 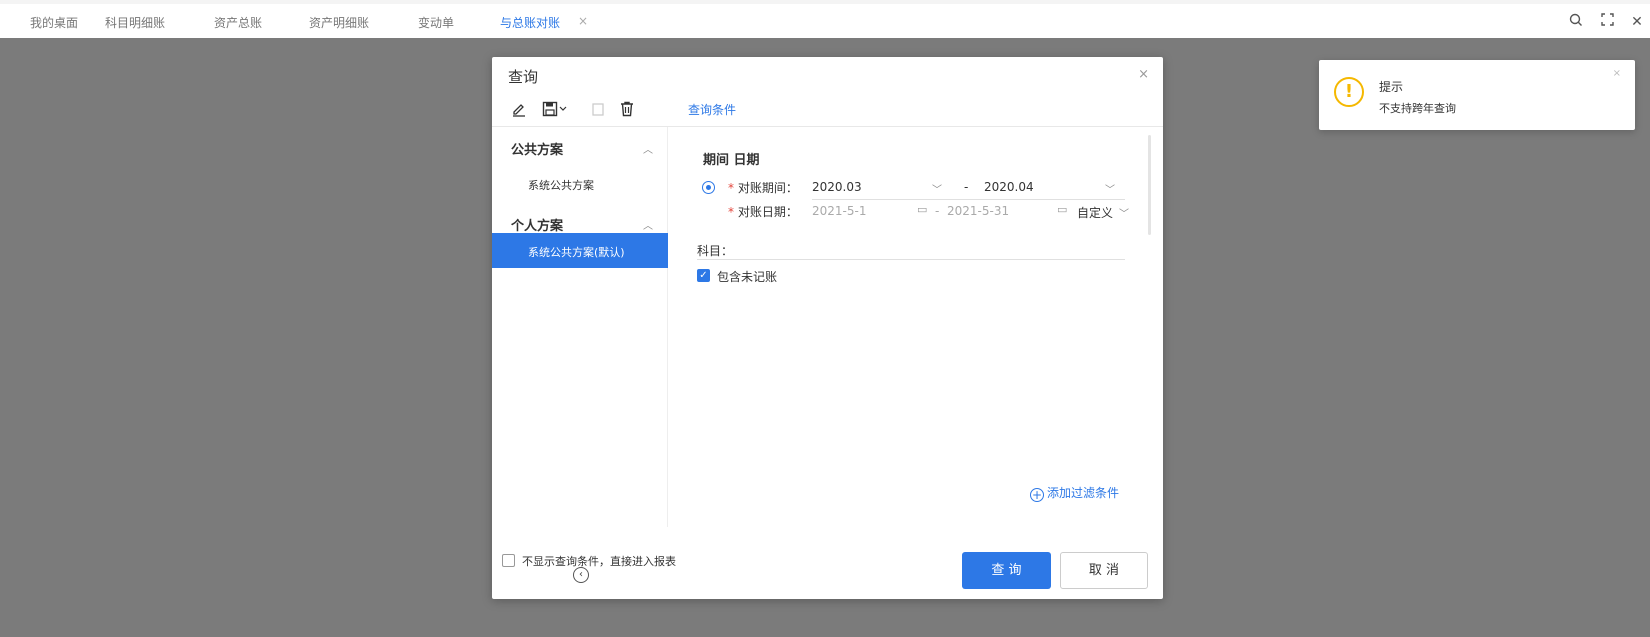 What do you see at coordinates (1149, 185) in the screenshot?
I see `scrollbar` at bounding box center [1149, 185].